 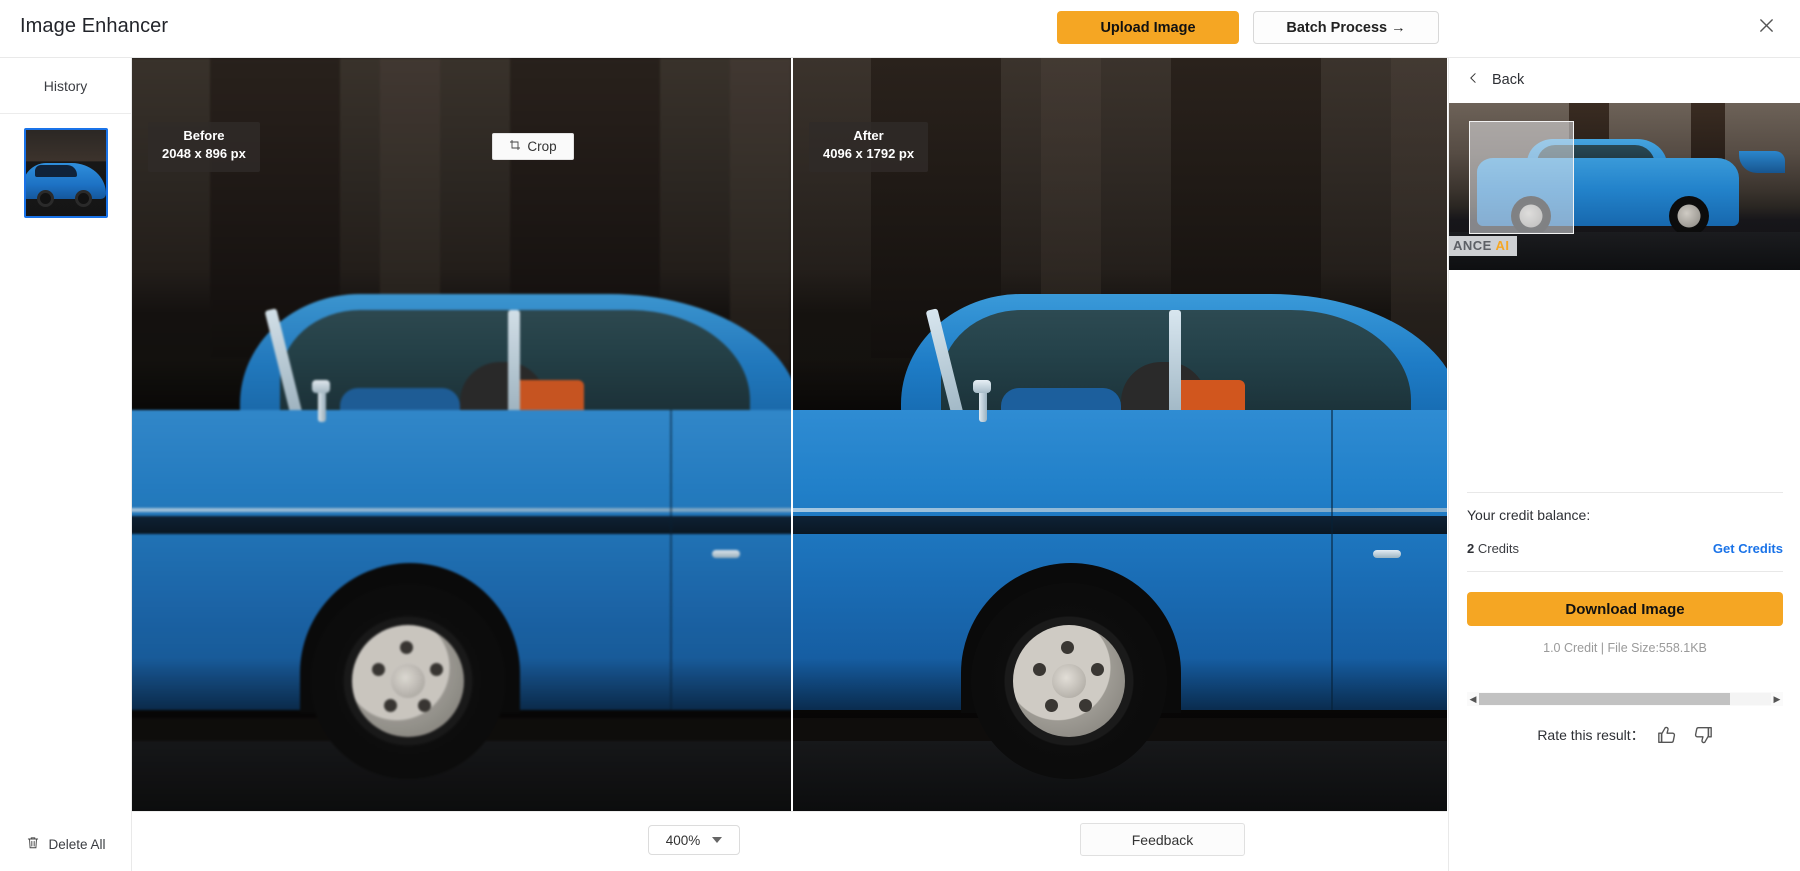 What do you see at coordinates (1624, 186) in the screenshot?
I see `image-navigator: ANCE AI` at bounding box center [1624, 186].